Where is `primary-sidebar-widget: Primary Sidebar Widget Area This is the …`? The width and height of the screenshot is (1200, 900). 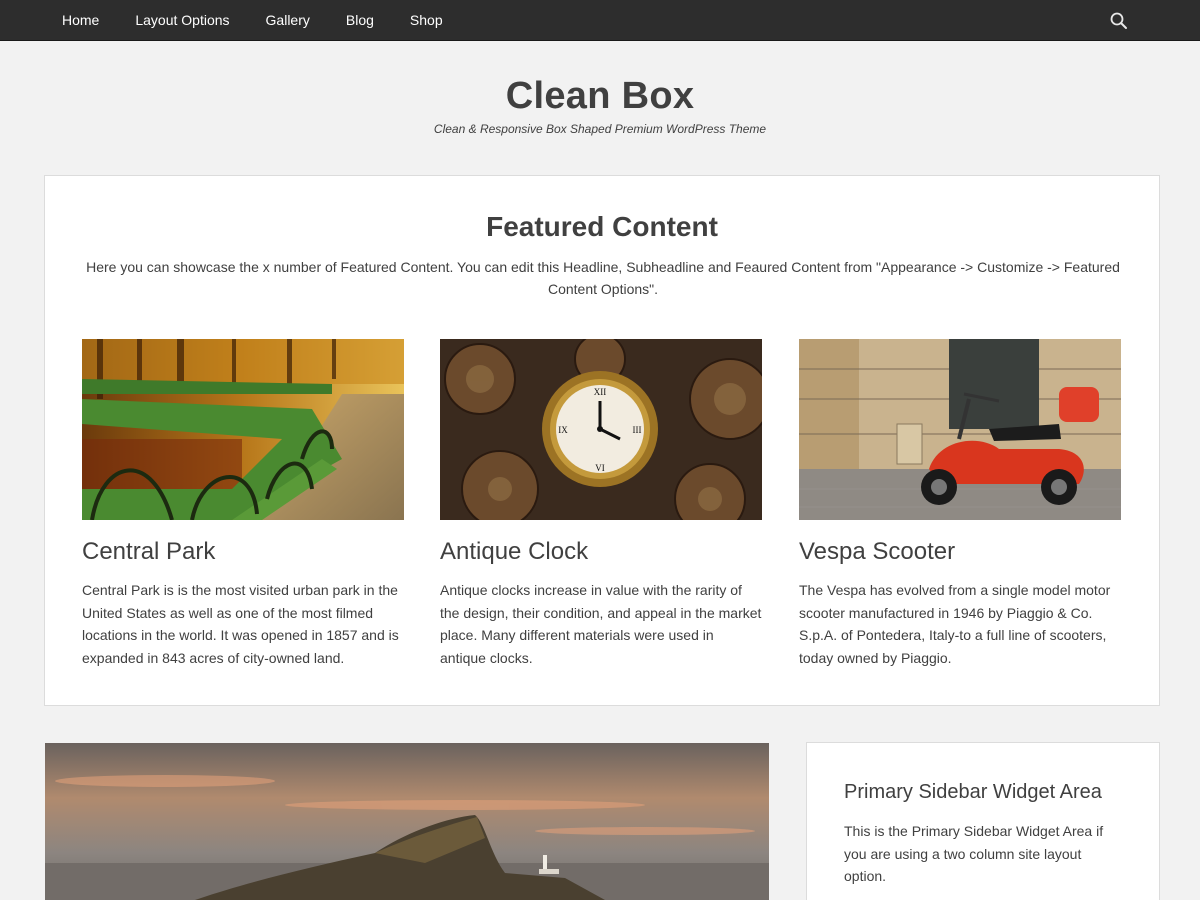
primary-sidebar-widget: Primary Sidebar Widget Area This is the … is located at coordinates (983, 821).